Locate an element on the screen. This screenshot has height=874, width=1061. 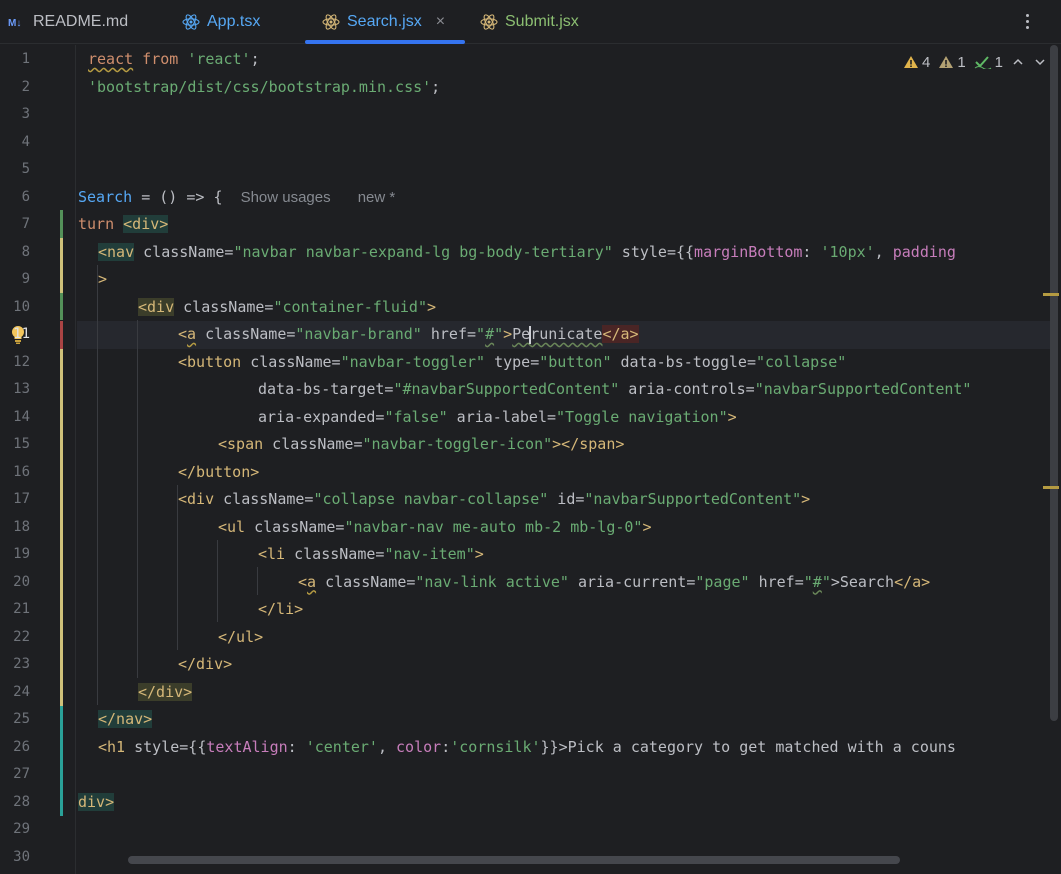
code-line-2: 'bootstrap/dist/css/bootstrap.min.css'; is located at coordinates (264, 86).